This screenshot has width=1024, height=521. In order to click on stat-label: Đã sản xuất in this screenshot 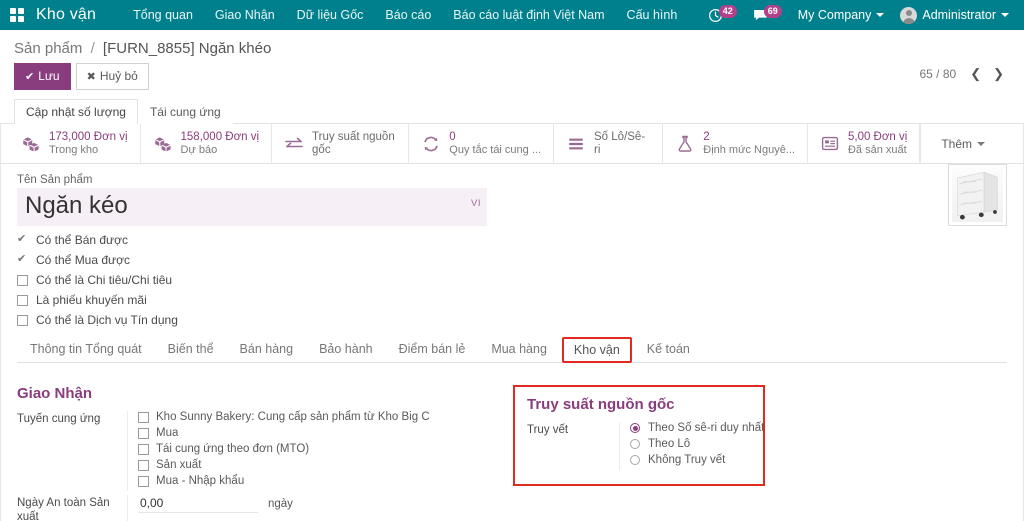, I will do `click(877, 149)`.